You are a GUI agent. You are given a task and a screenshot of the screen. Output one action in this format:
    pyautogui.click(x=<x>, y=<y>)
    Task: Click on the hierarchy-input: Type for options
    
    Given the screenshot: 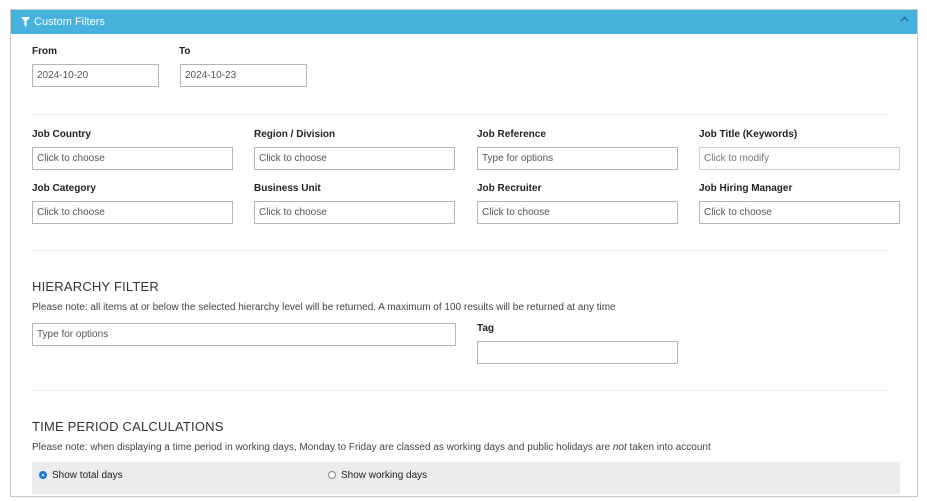 What is the action you would take?
    pyautogui.click(x=244, y=334)
    